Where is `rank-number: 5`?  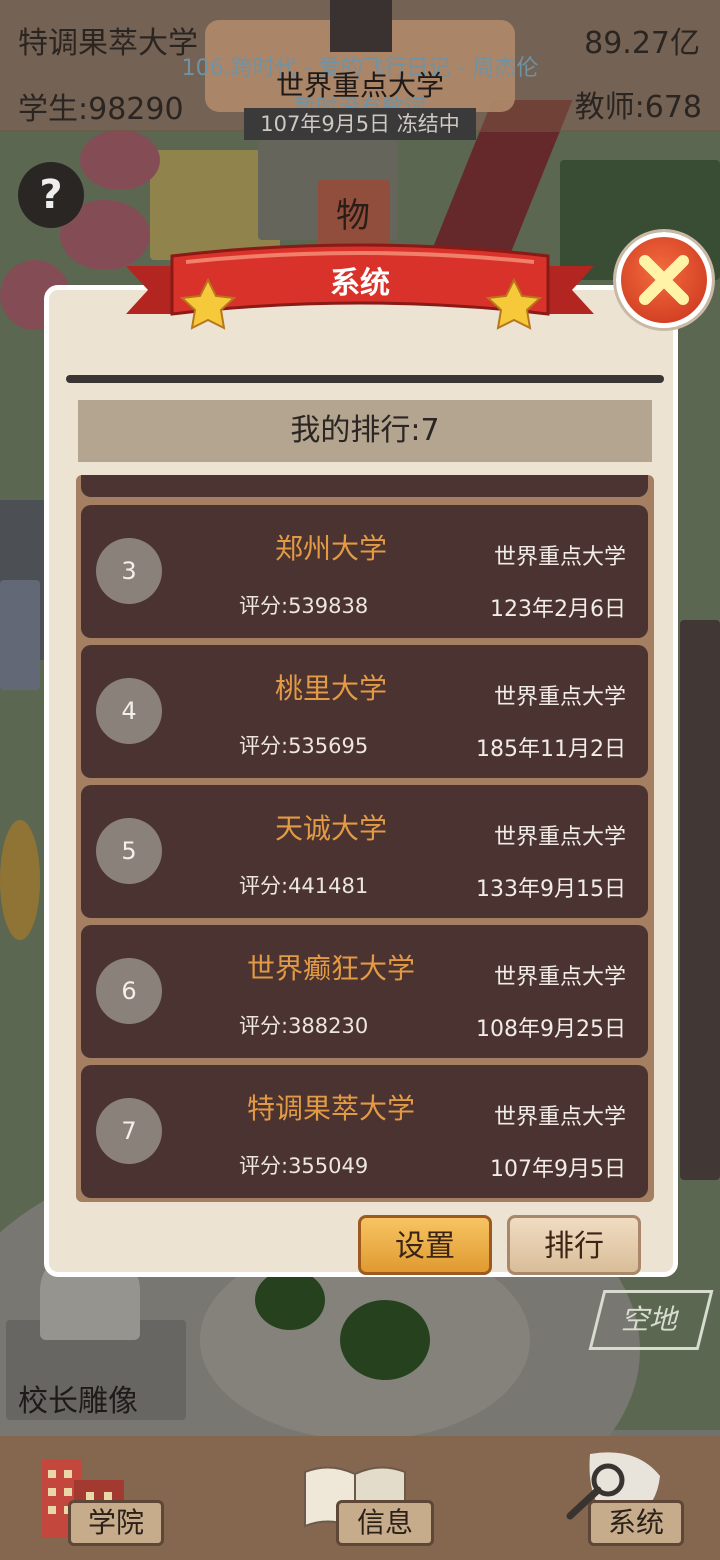 rank-number: 5 is located at coordinates (129, 851).